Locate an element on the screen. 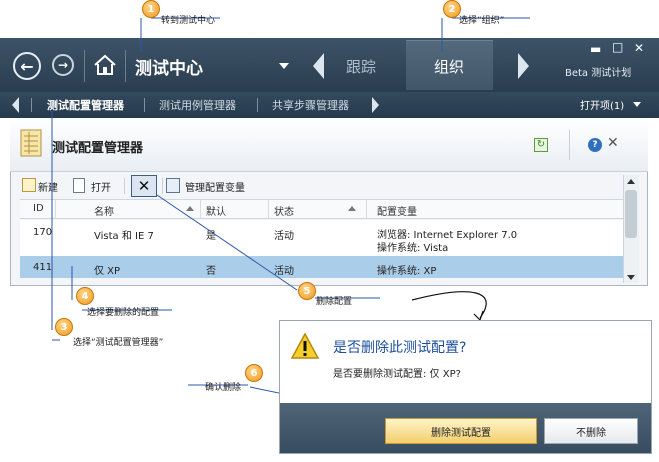 The width and height of the screenshot is (659, 462). callout-label: 选择“组织” is located at coordinates (482, 21).